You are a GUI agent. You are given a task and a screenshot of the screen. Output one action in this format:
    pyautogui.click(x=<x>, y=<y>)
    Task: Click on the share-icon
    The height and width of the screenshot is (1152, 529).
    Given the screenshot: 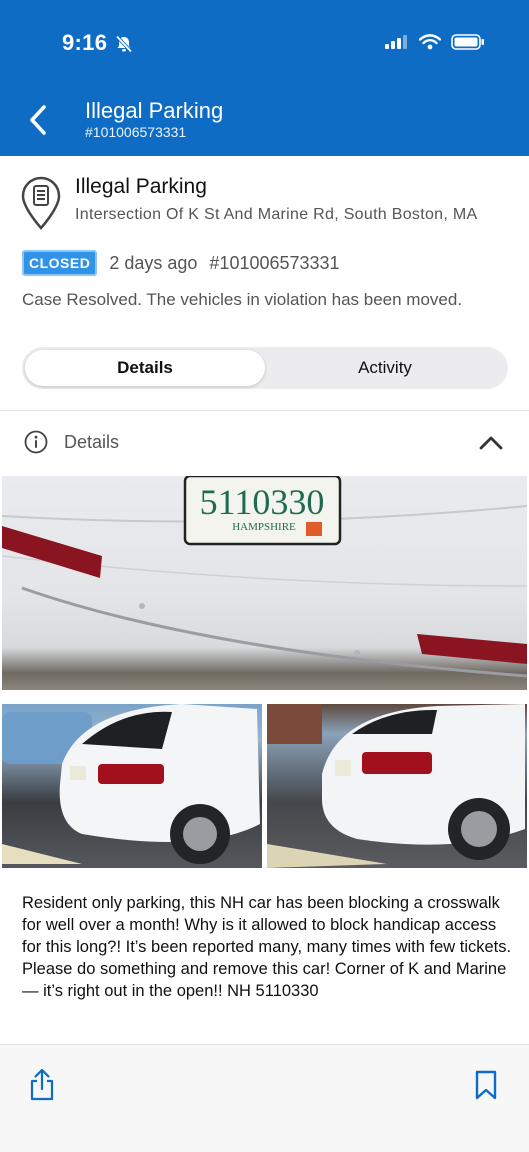 What is the action you would take?
    pyautogui.click(x=42, y=1085)
    